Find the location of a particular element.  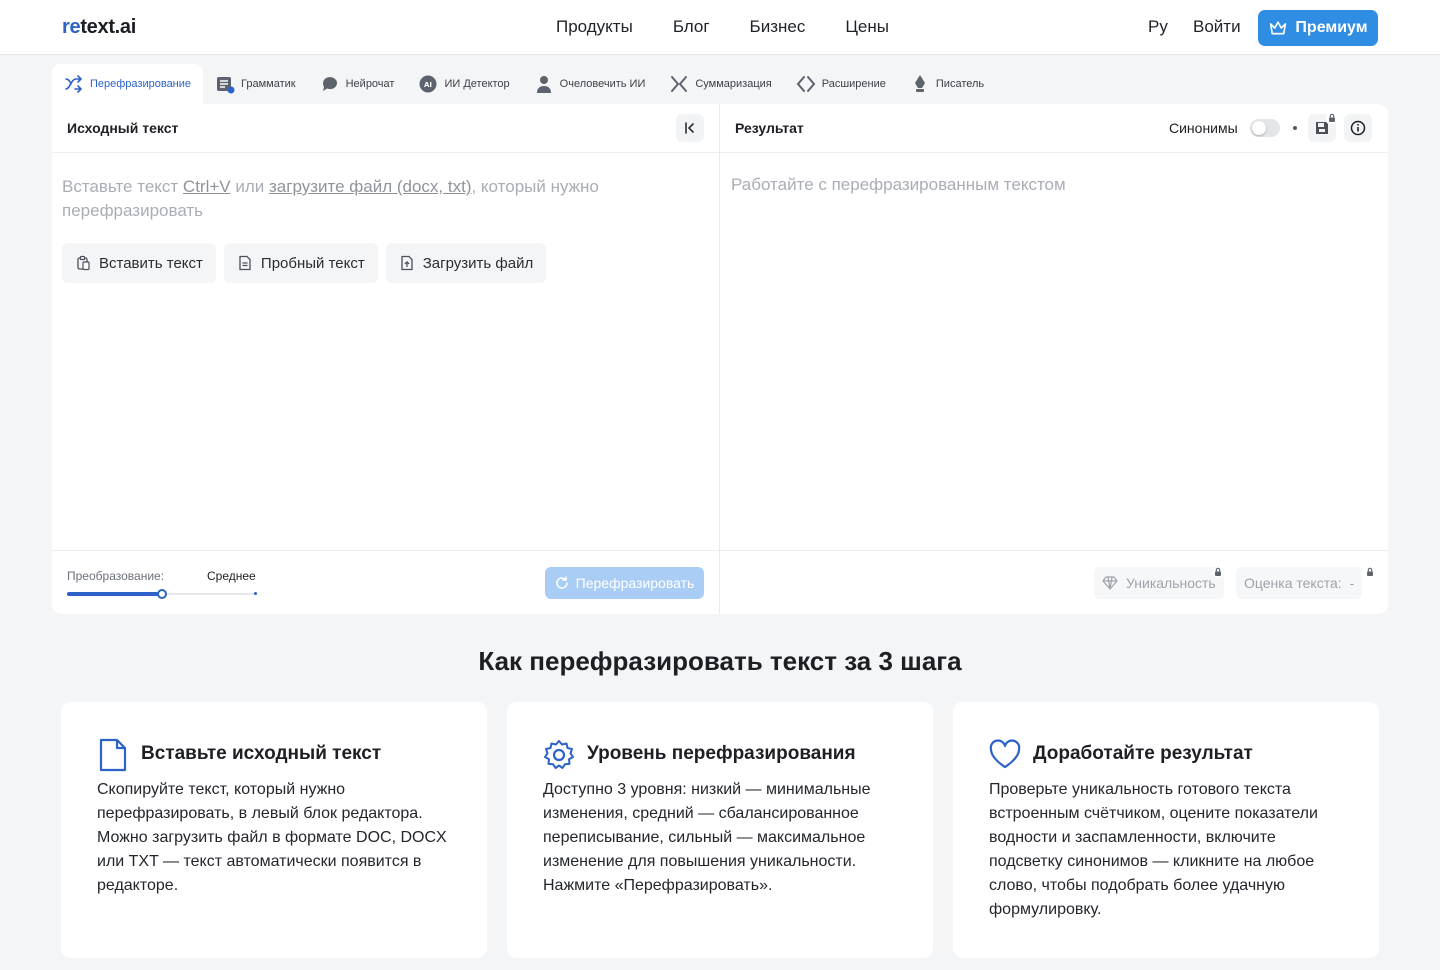

pane-divider is located at coordinates (719, 359).